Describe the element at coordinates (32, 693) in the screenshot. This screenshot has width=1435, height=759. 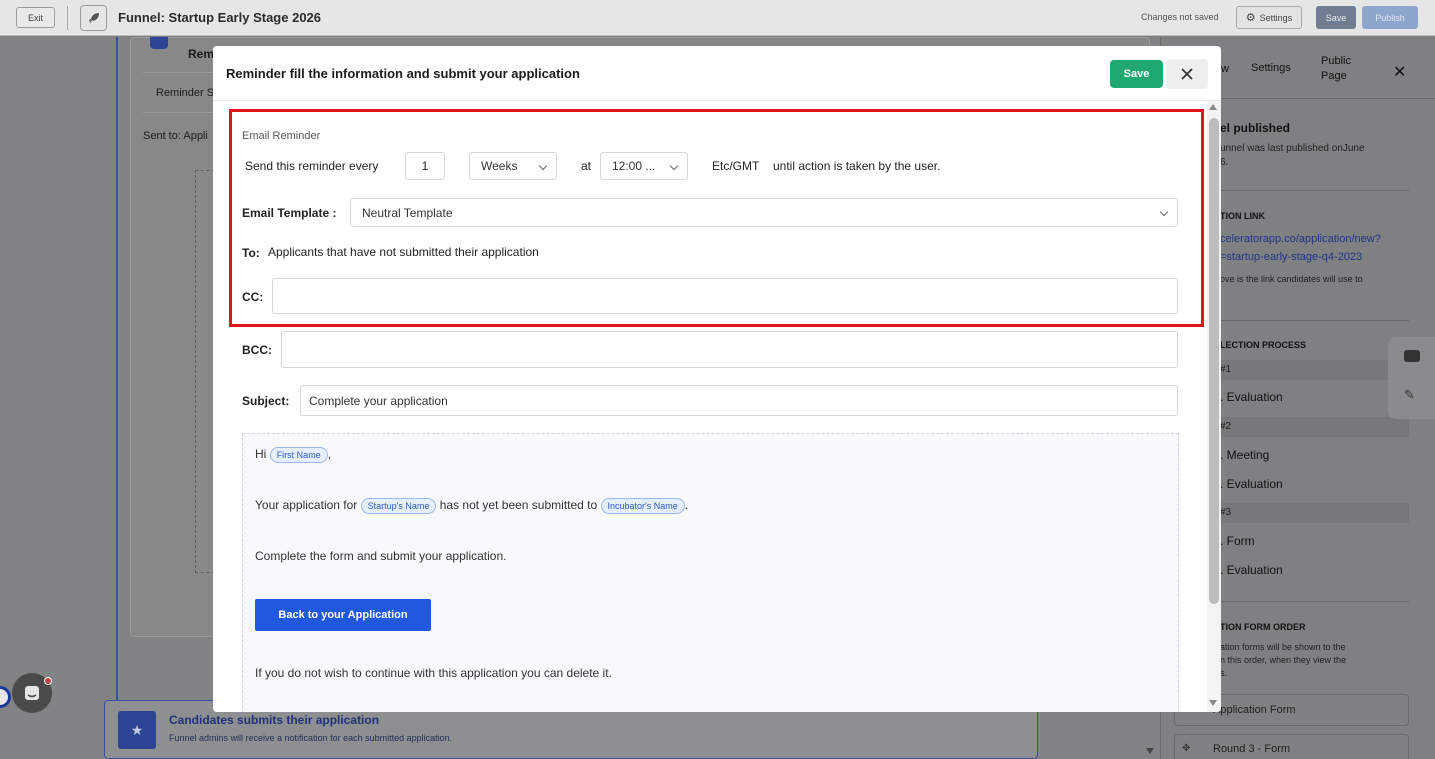
I see `chat-icon` at that location.